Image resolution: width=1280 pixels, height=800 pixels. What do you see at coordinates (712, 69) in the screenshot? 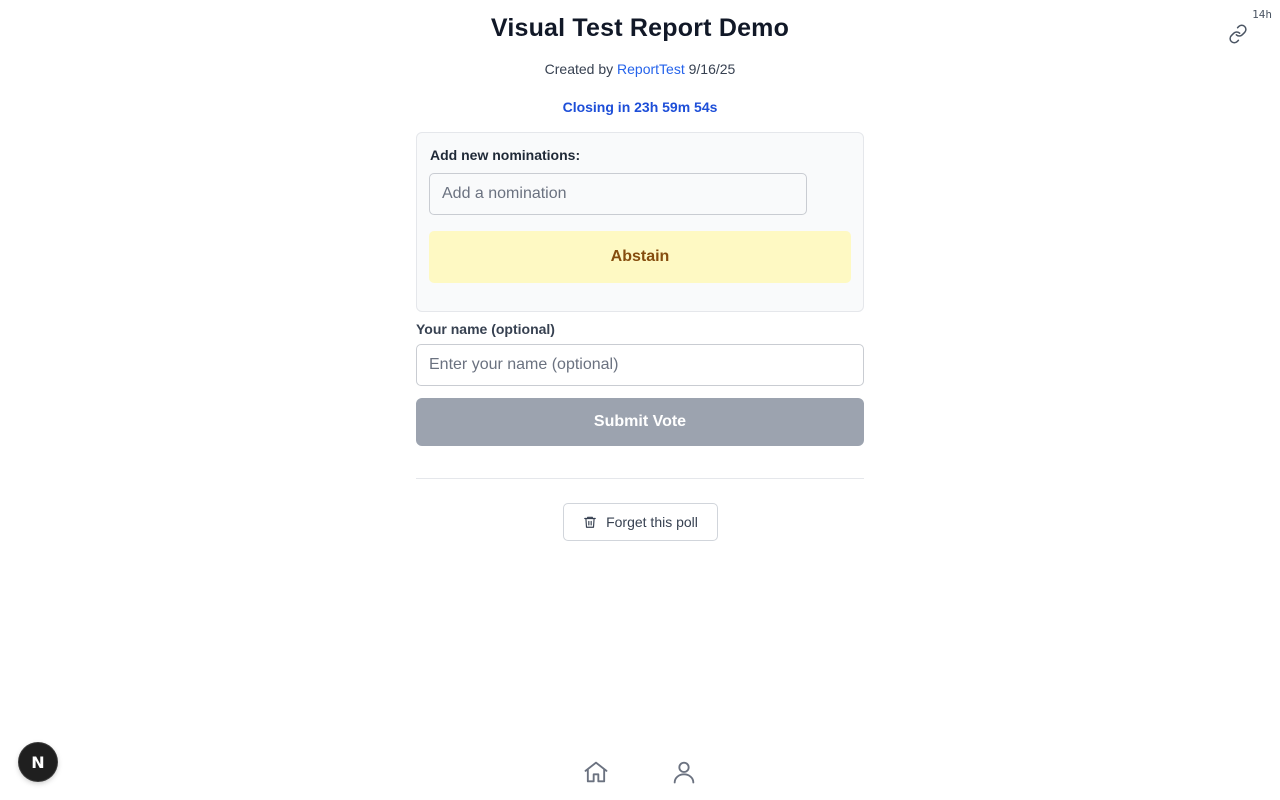
I see `poll-date: 9/16/25` at bounding box center [712, 69].